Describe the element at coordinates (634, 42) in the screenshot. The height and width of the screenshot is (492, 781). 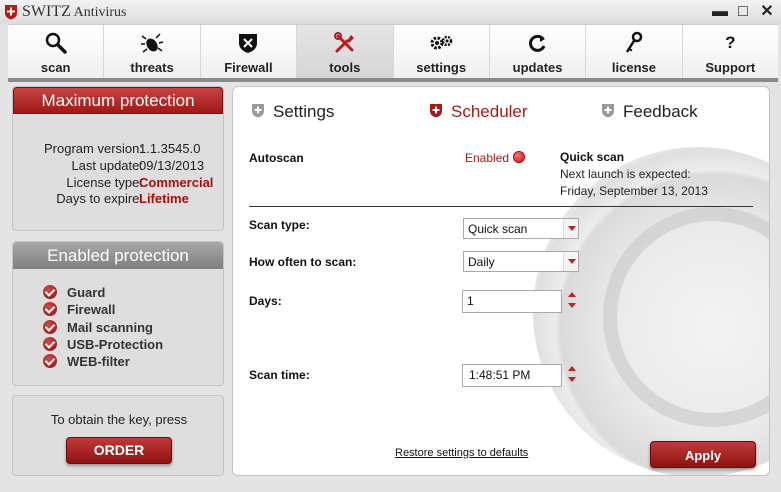
I see `key-icon` at that location.